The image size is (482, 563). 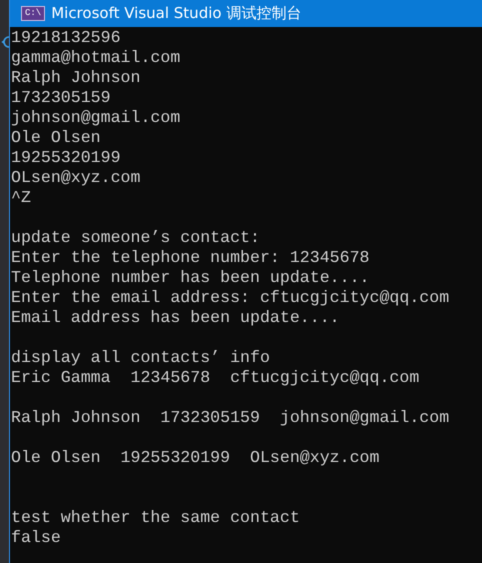 I want to click on console-line: update someone’s contact:, so click(x=136, y=238).